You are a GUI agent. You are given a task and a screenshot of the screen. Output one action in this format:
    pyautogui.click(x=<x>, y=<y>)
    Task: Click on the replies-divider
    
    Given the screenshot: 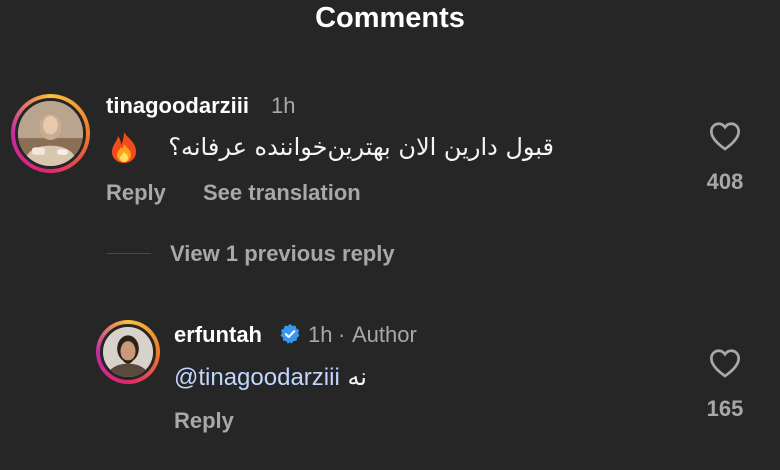 What is the action you would take?
    pyautogui.click(x=129, y=253)
    